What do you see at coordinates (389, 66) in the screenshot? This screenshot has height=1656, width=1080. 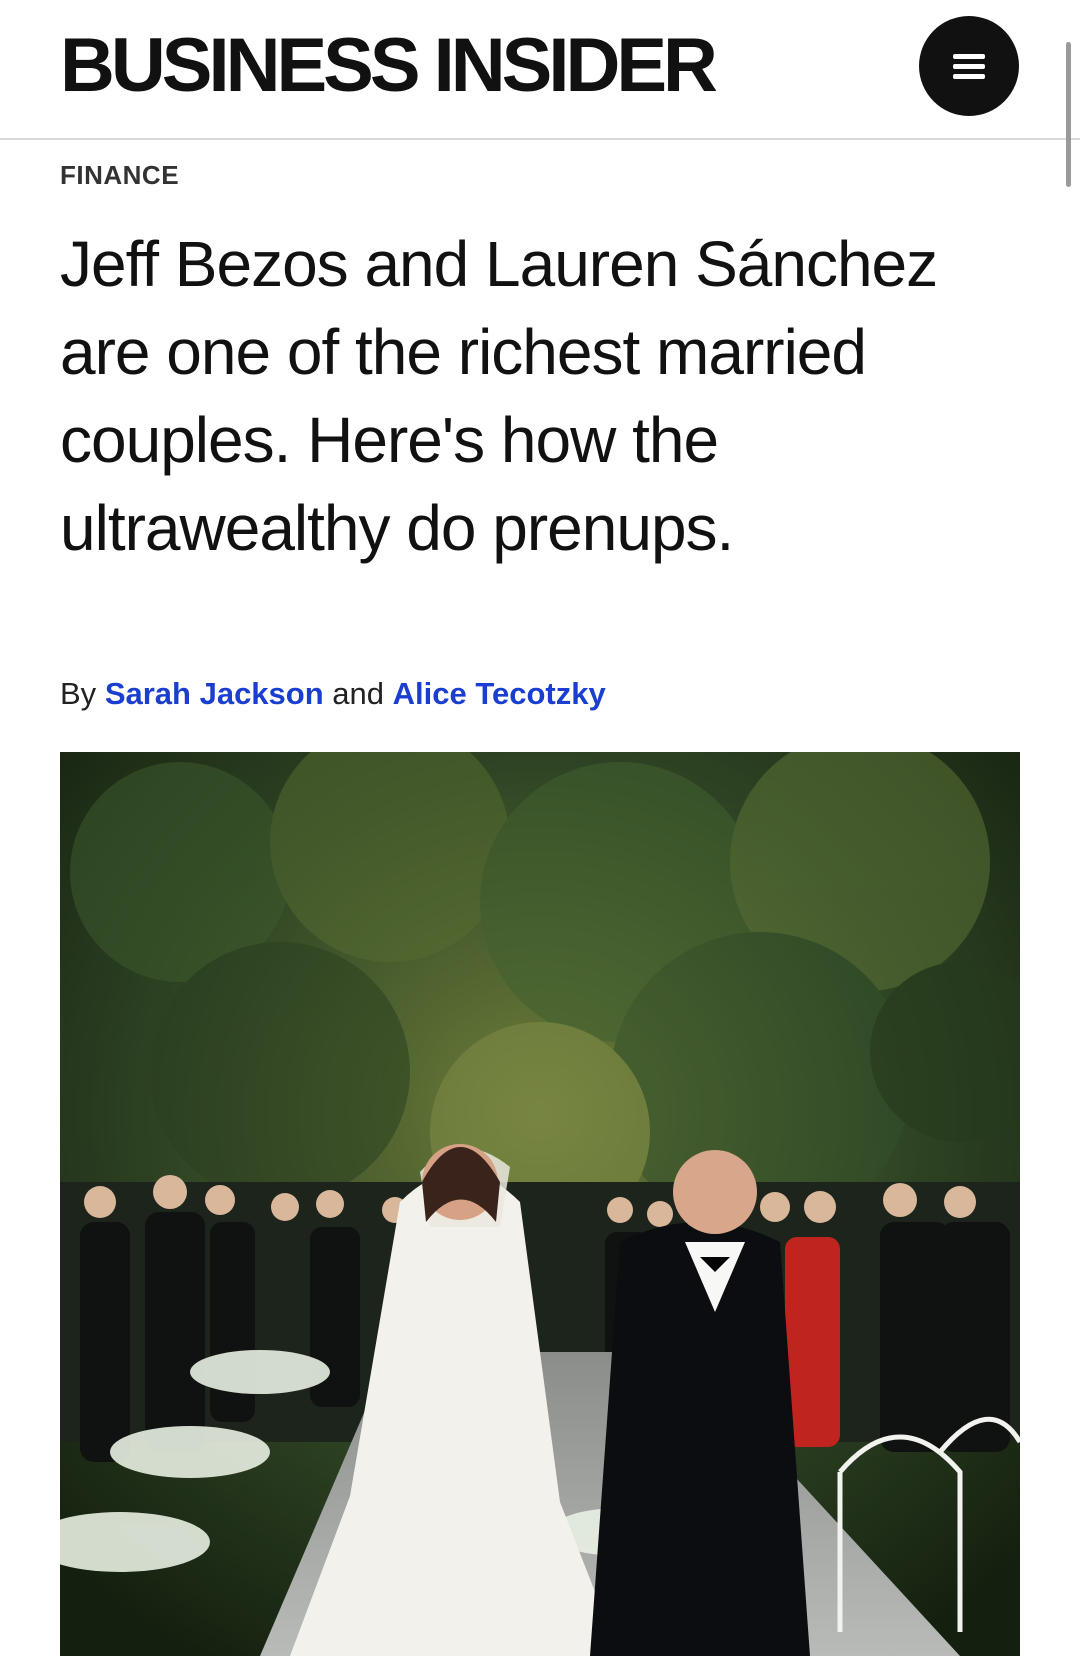 I see `site-logo: BUSINESS INSIDER` at bounding box center [389, 66].